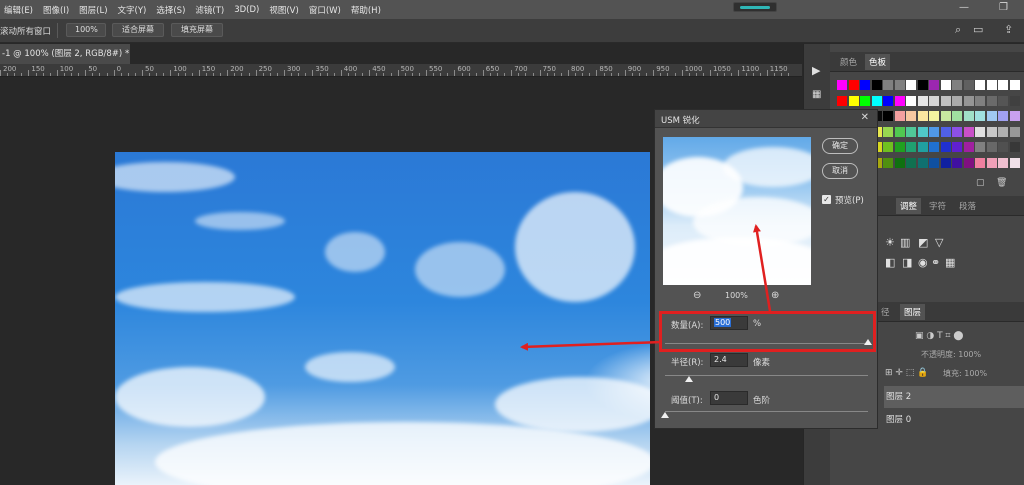 The width and height of the screenshot is (1024, 485). Describe the element at coordinates (246, 10) in the screenshot. I see `menu-3d: 3D(D)` at that location.